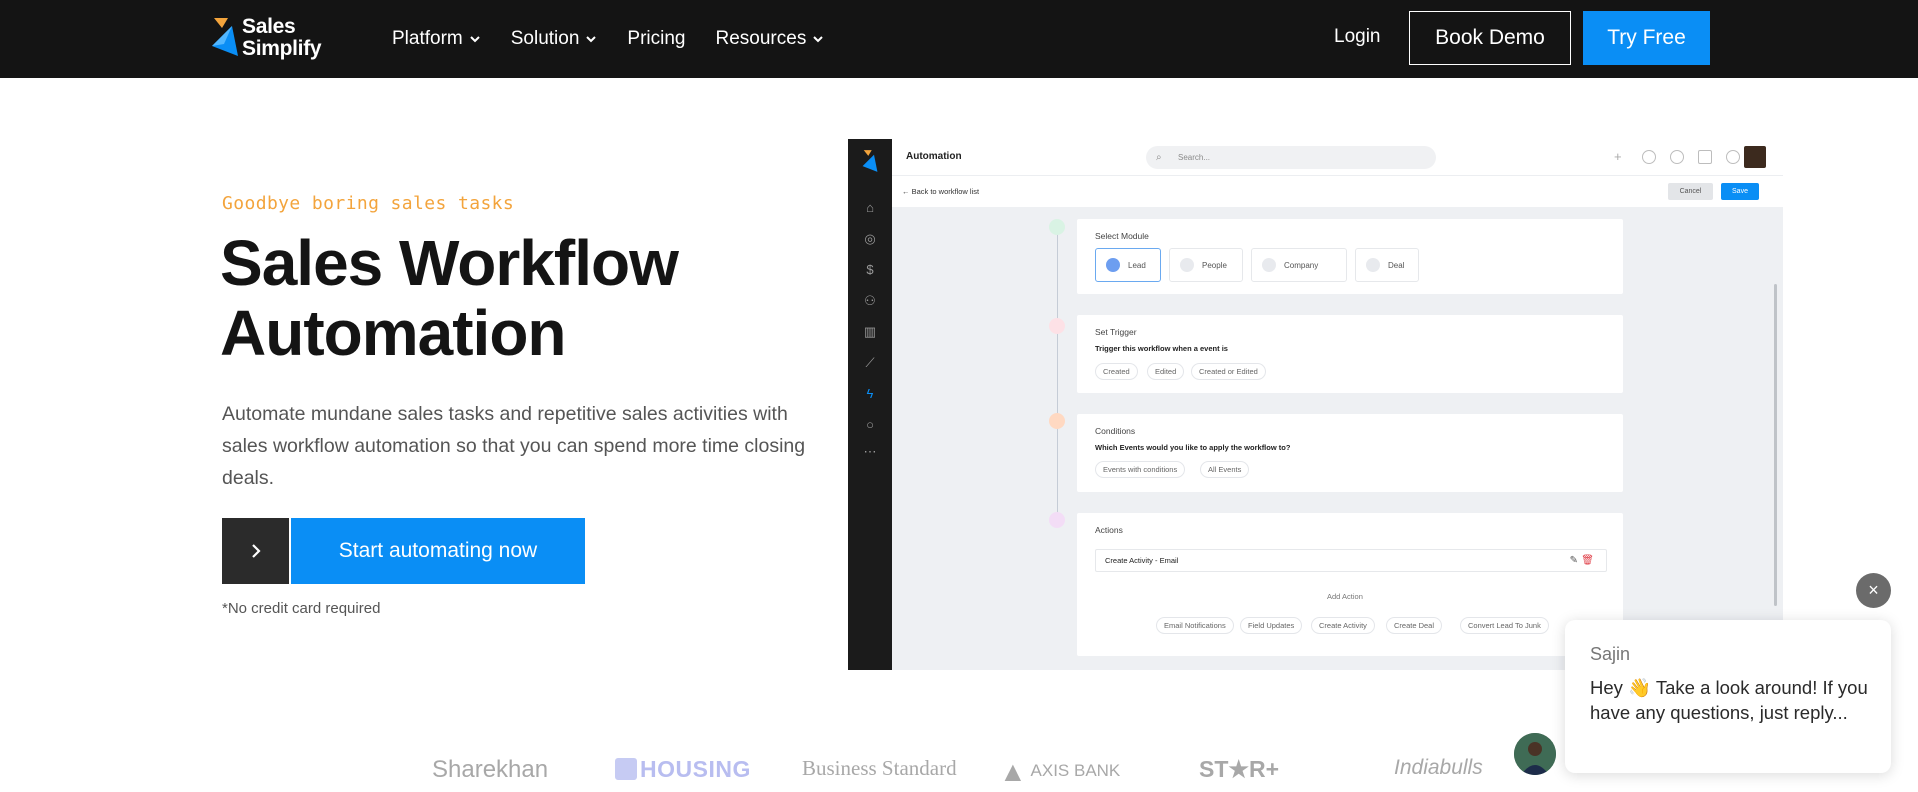 This screenshot has width=1918, height=792. I want to click on client-logo-housing: HOUSING, so click(683, 769).